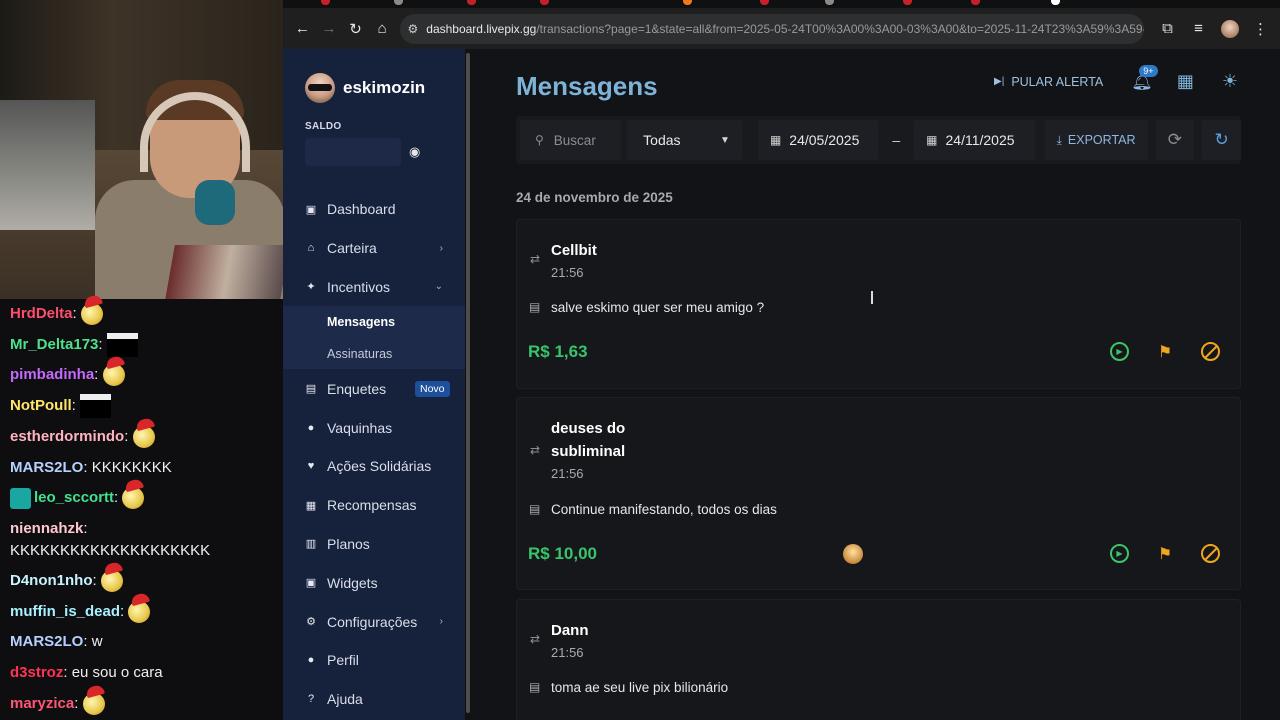 This screenshot has height=720, width=1280. What do you see at coordinates (141, 498) in the screenshot?
I see `chat-message: leo_sccortt:` at bounding box center [141, 498].